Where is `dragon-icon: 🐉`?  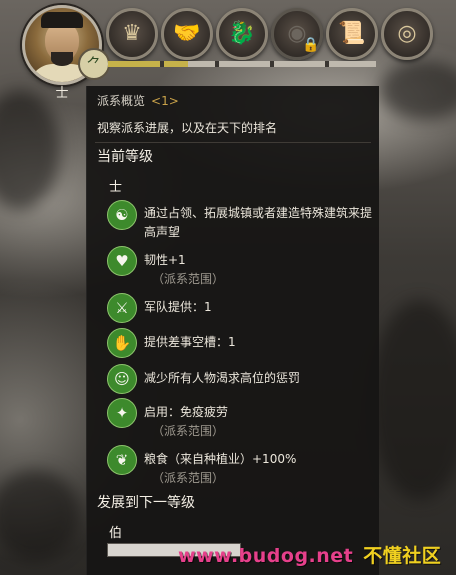 dragon-icon: 🐉 is located at coordinates (242, 34).